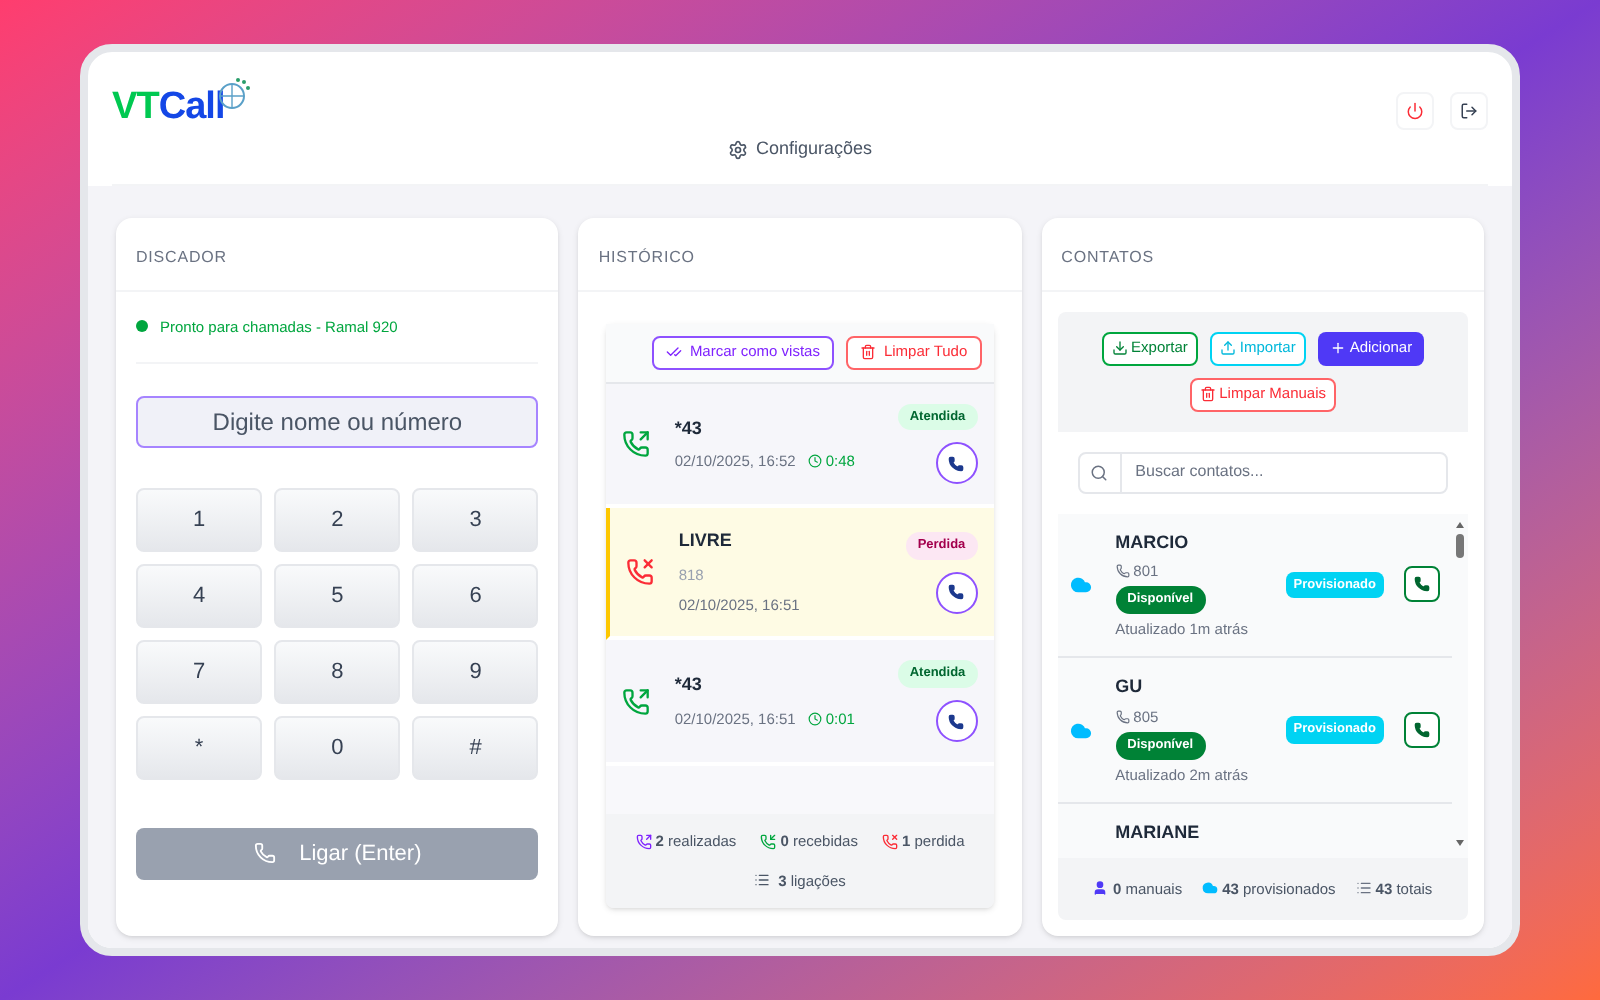  I want to click on dial-key: 7, so click(199, 671).